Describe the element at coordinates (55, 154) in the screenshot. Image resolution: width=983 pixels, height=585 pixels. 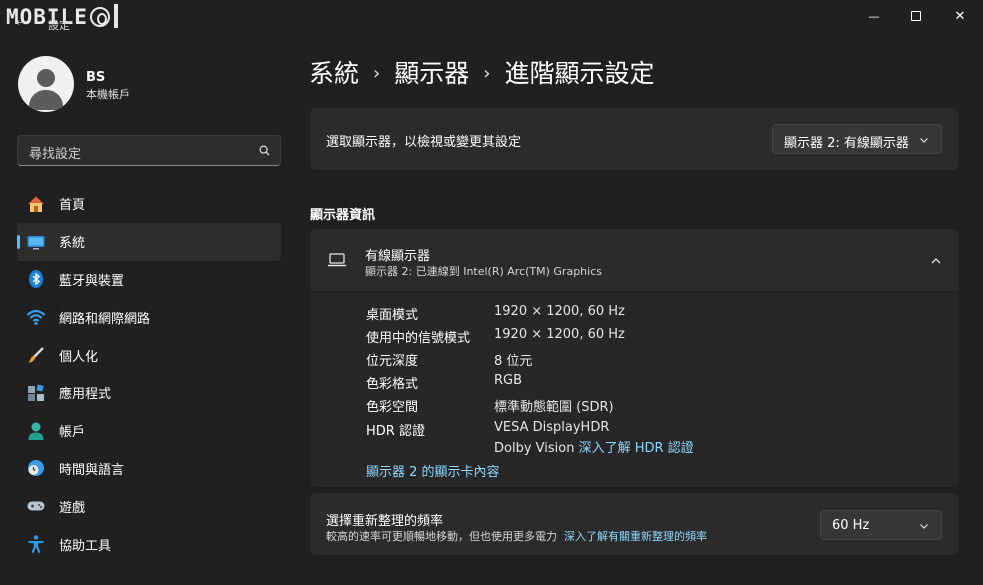
I see `search-placeholder: 尋找設定` at that location.